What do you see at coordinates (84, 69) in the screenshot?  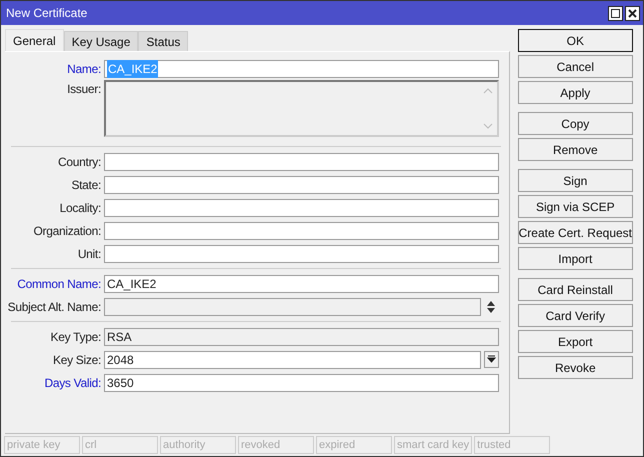 I see `field-label: Name:` at bounding box center [84, 69].